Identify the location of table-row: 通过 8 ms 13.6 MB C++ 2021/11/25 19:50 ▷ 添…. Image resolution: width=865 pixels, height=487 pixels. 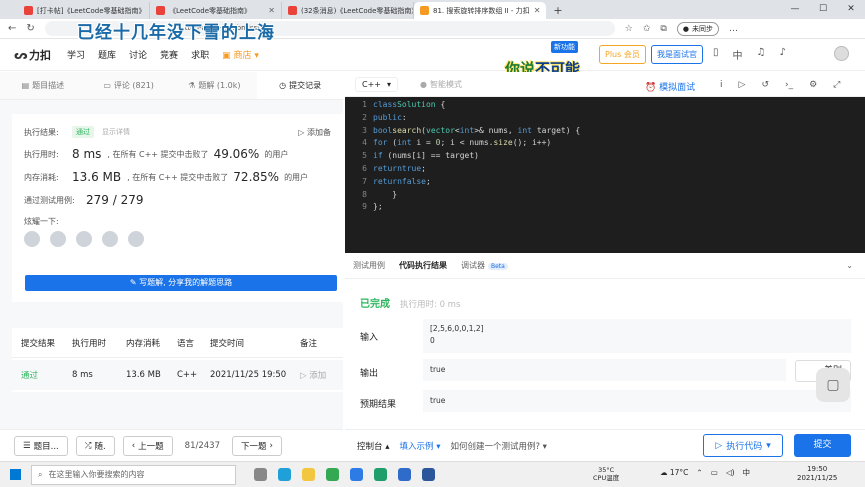
(177, 375).